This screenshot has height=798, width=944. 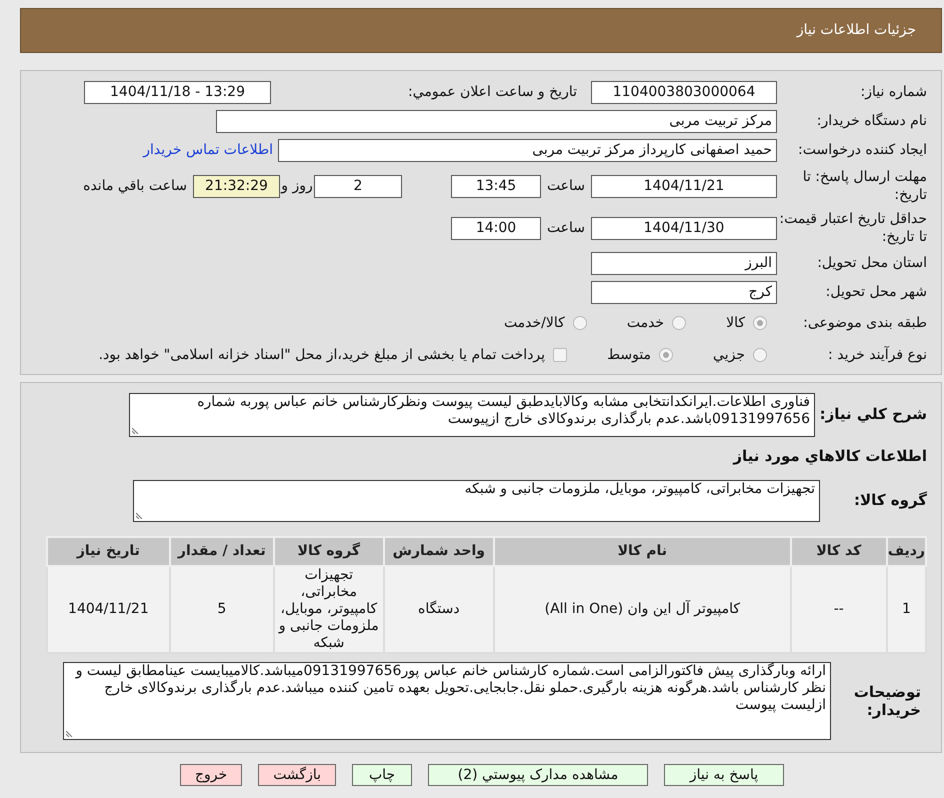 What do you see at coordinates (642, 551) in the screenshot?
I see `column-header: نام کالا` at bounding box center [642, 551].